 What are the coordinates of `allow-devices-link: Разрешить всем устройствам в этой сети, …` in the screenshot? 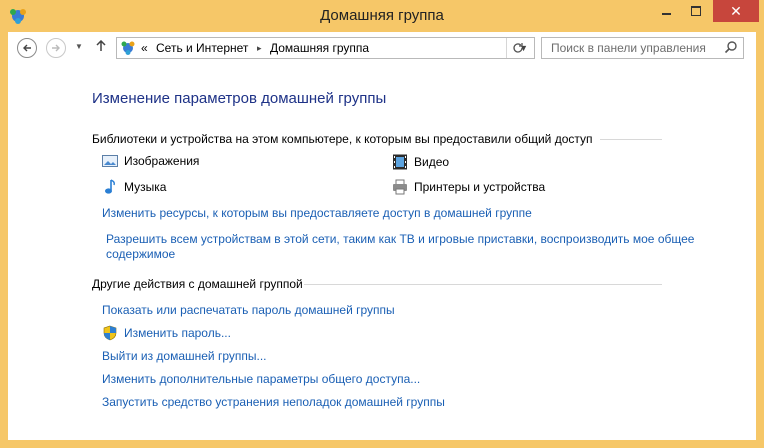 It's located at (406, 247).